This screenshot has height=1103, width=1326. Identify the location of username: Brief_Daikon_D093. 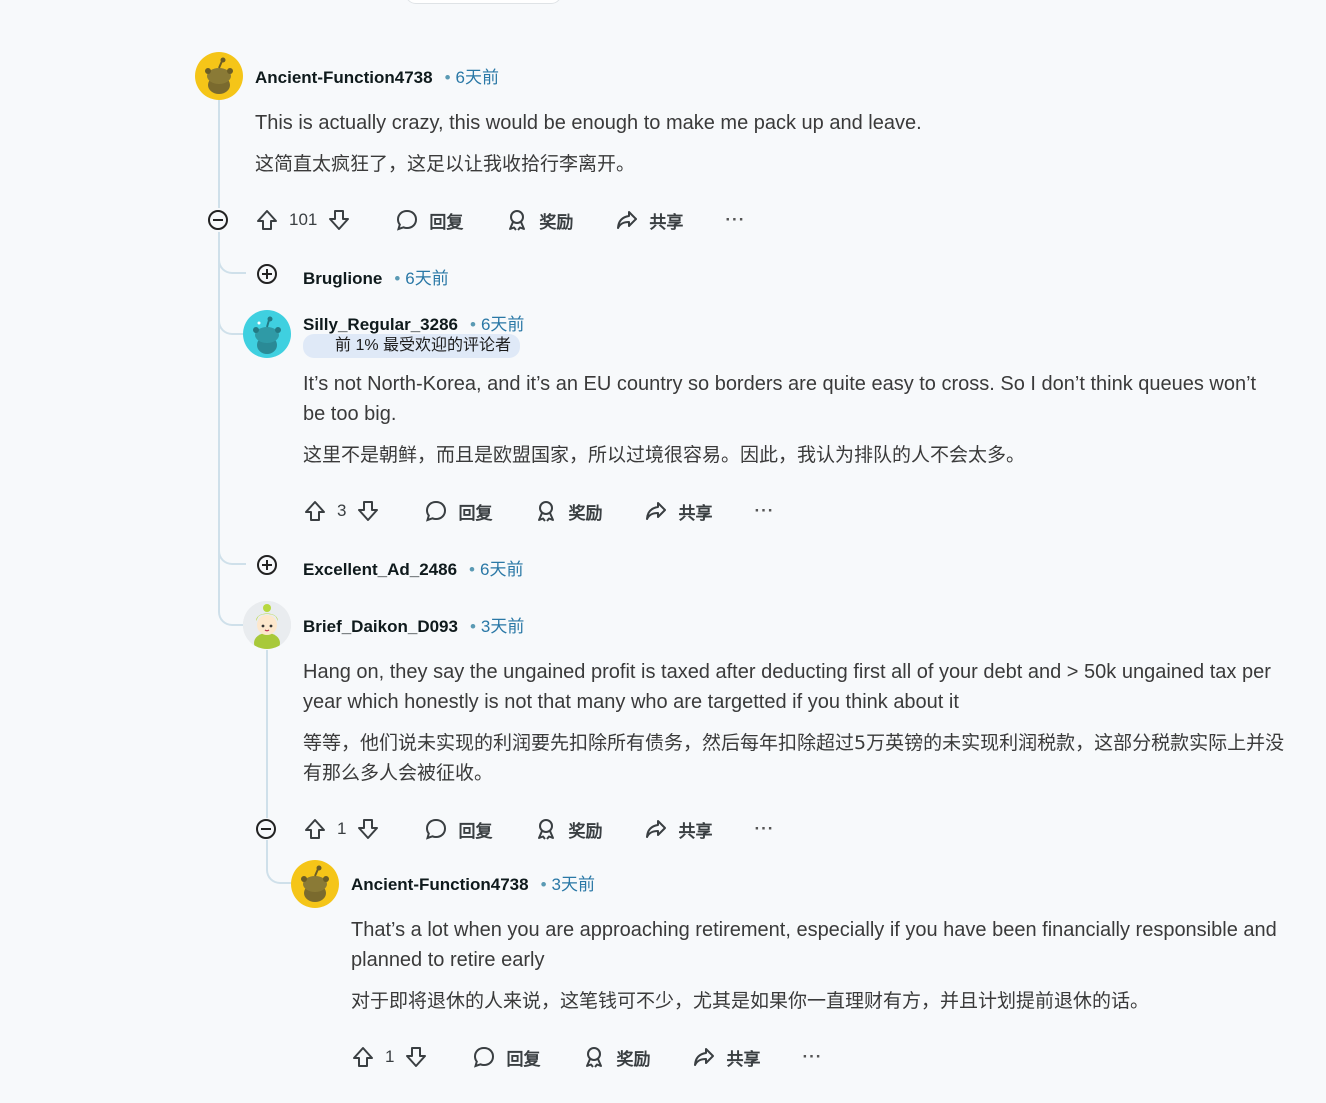
(380, 626).